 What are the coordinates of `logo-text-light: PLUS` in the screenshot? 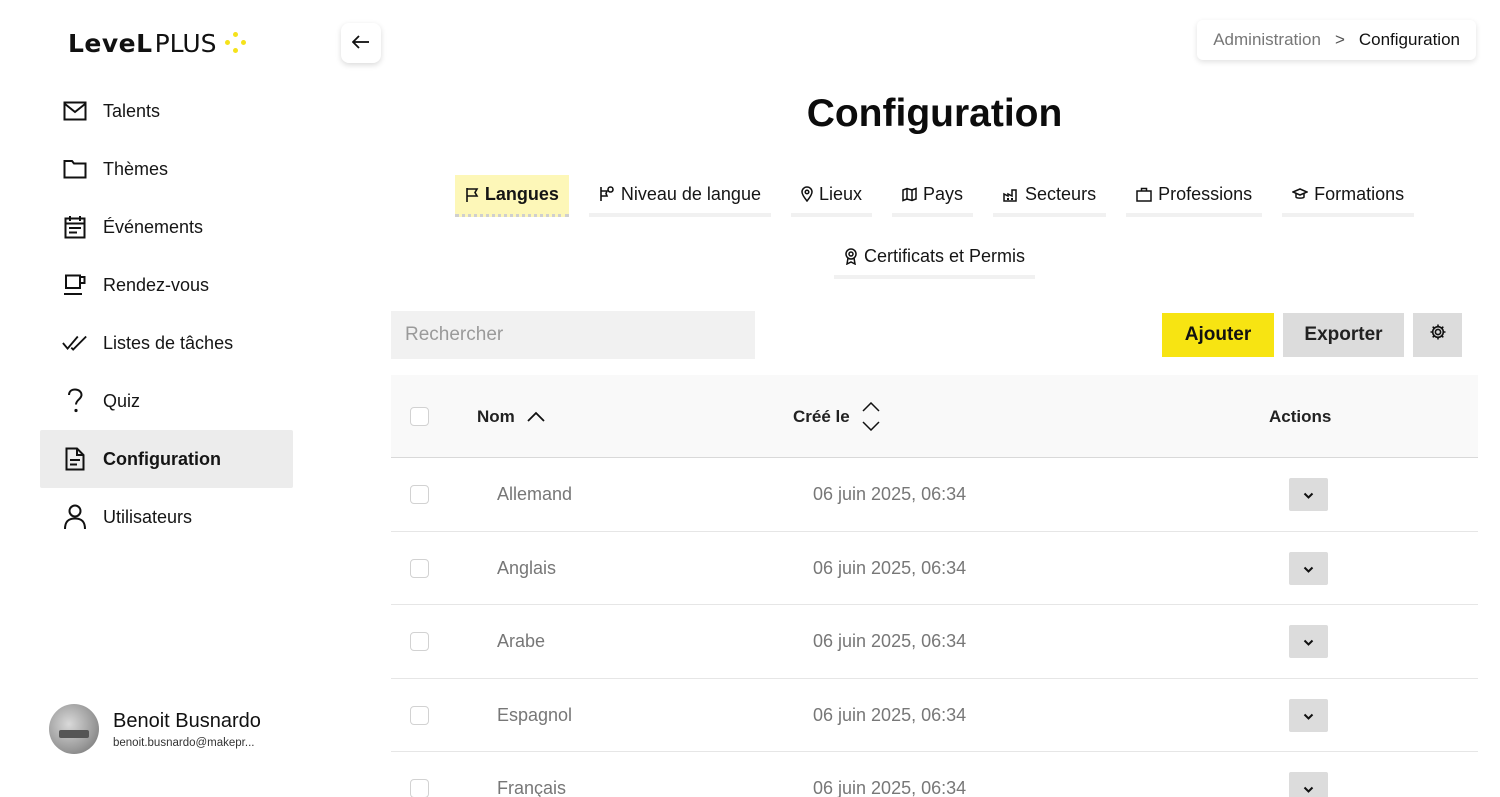 It's located at (185, 43).